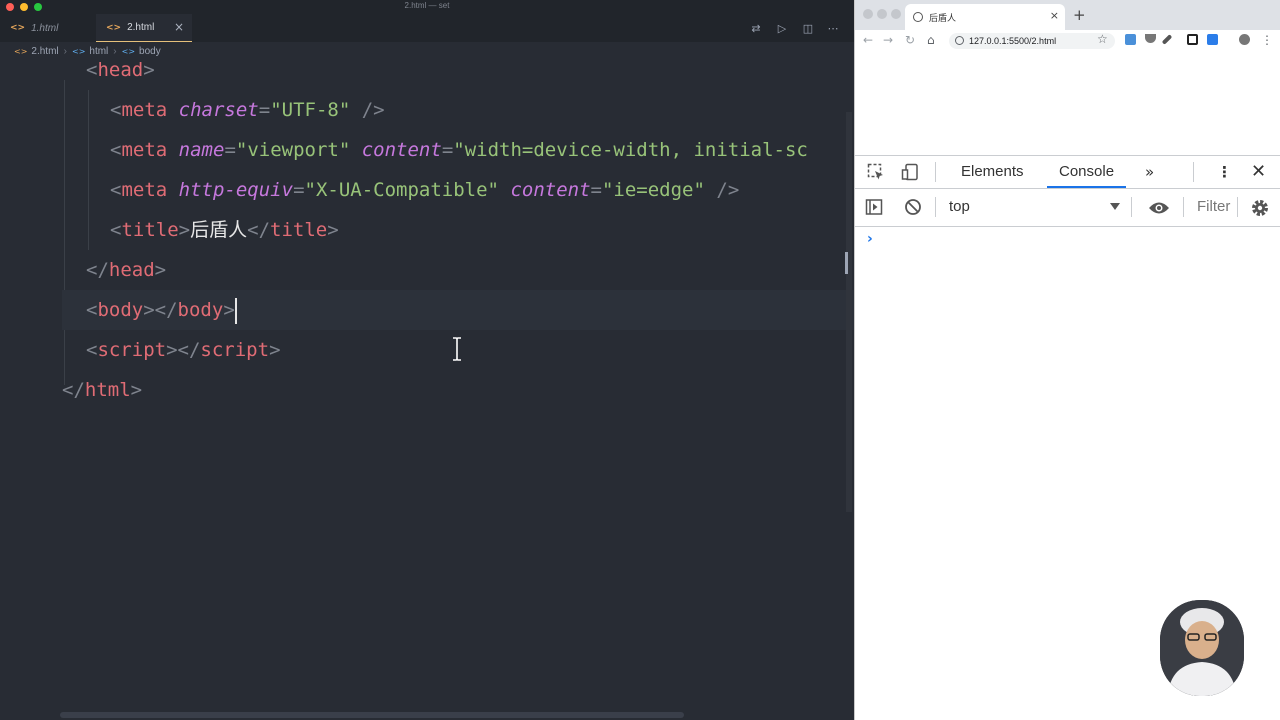 Image resolution: width=1280 pixels, height=720 pixels. What do you see at coordinates (1159, 208) in the screenshot?
I see `live-expression-eye-icon` at bounding box center [1159, 208].